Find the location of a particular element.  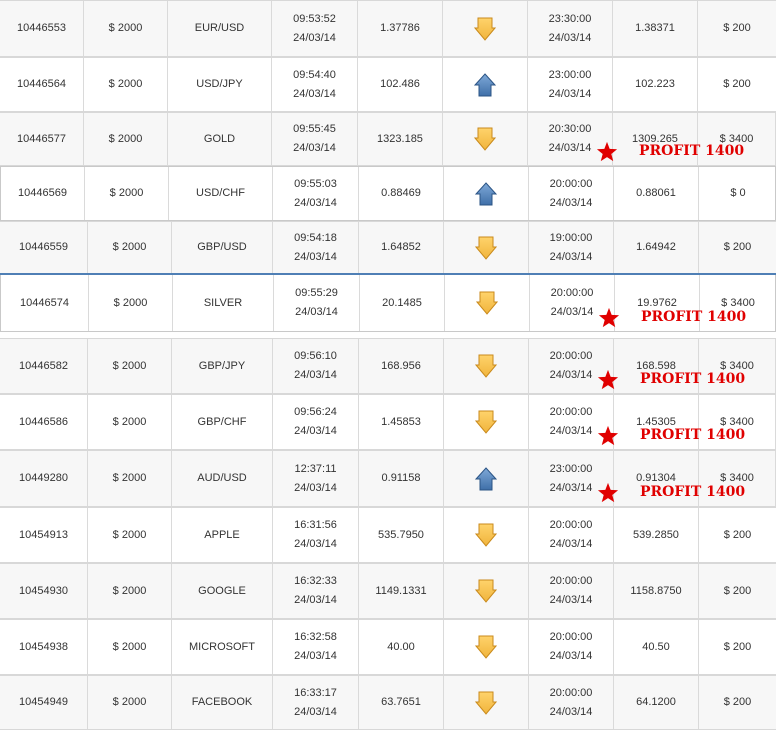

expiry-time-expiry-time: 19:00:00 is located at coordinates (571, 237).